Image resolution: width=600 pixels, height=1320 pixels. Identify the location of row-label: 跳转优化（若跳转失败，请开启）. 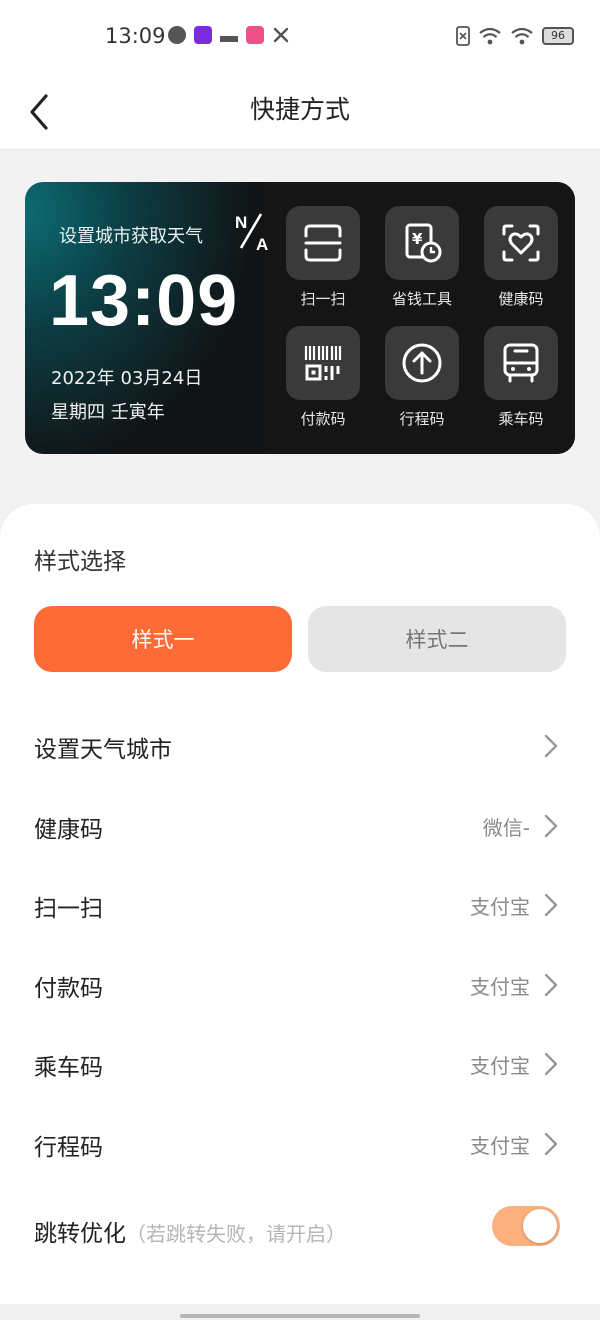
(190, 1231).